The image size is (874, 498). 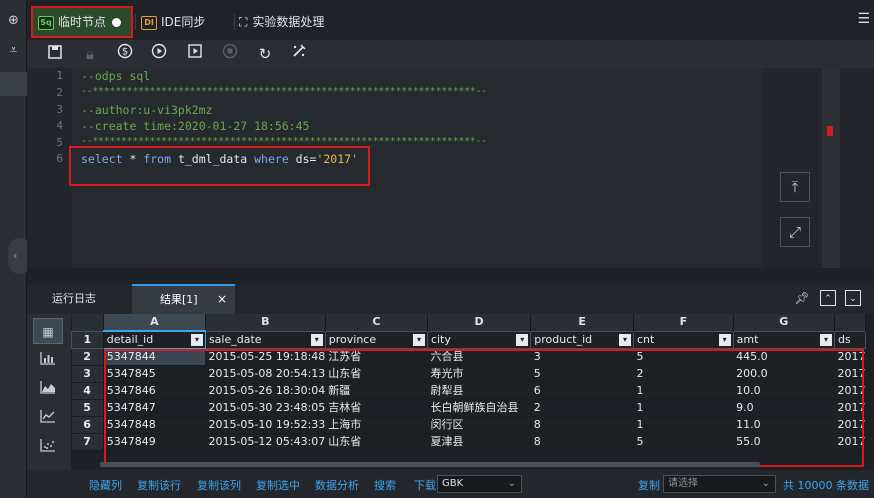 What do you see at coordinates (376, 322) in the screenshot?
I see `column-letter: C` at bounding box center [376, 322].